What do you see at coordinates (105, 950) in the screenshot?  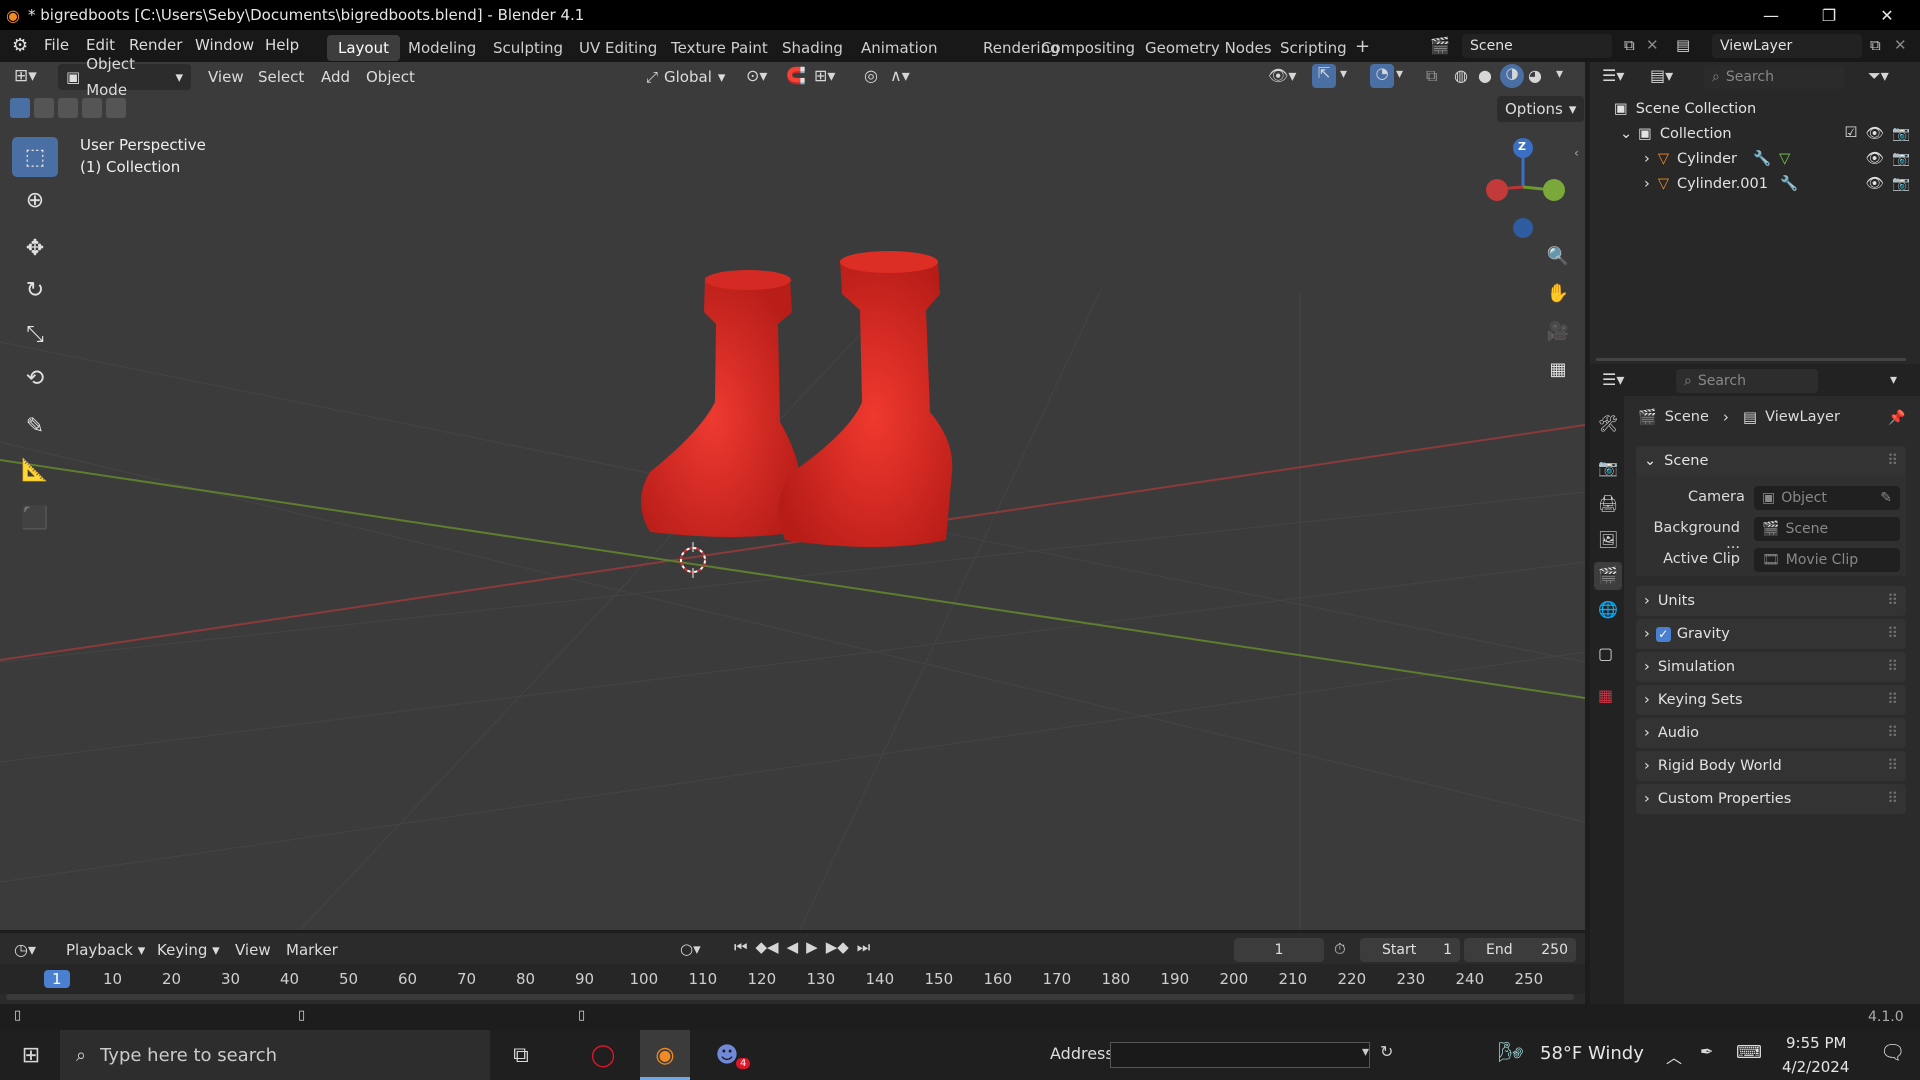 I see `playback-menu: Playback ▾` at bounding box center [105, 950].